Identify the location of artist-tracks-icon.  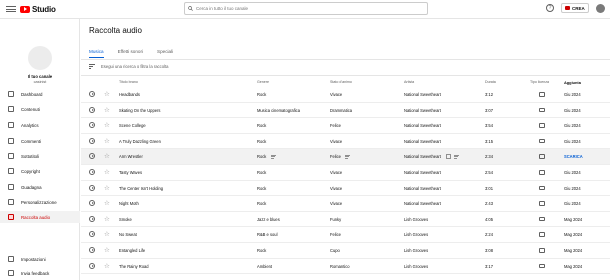
(456, 156).